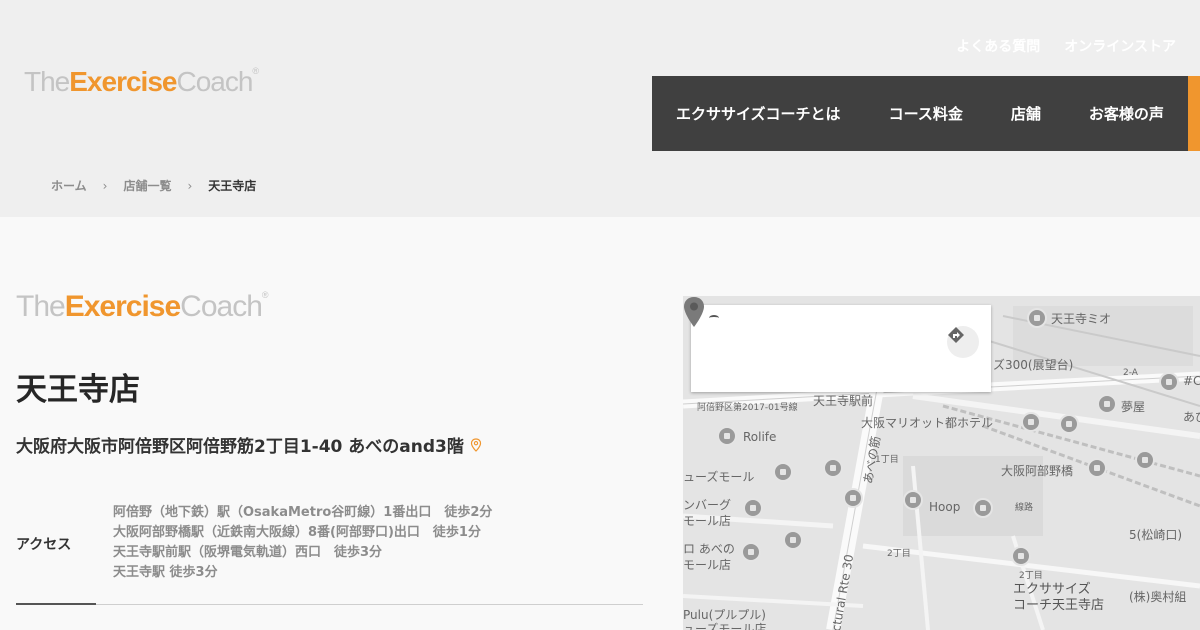  What do you see at coordinates (141, 82) in the screenshot?
I see `site-logo: TheExerciseCoach®` at bounding box center [141, 82].